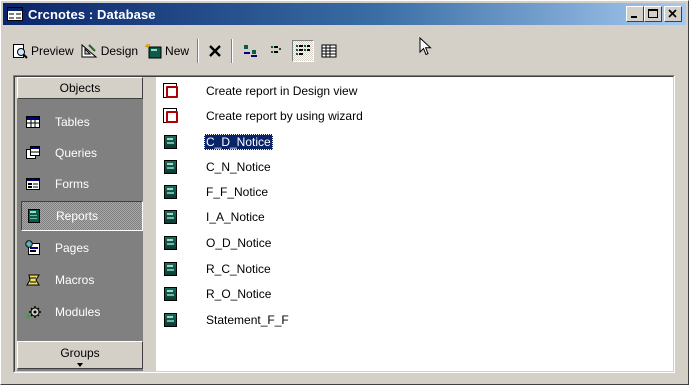 Image resolution: width=689 pixels, height=385 pixels. Describe the element at coordinates (119, 51) in the screenshot. I see `design-label: Design` at that location.